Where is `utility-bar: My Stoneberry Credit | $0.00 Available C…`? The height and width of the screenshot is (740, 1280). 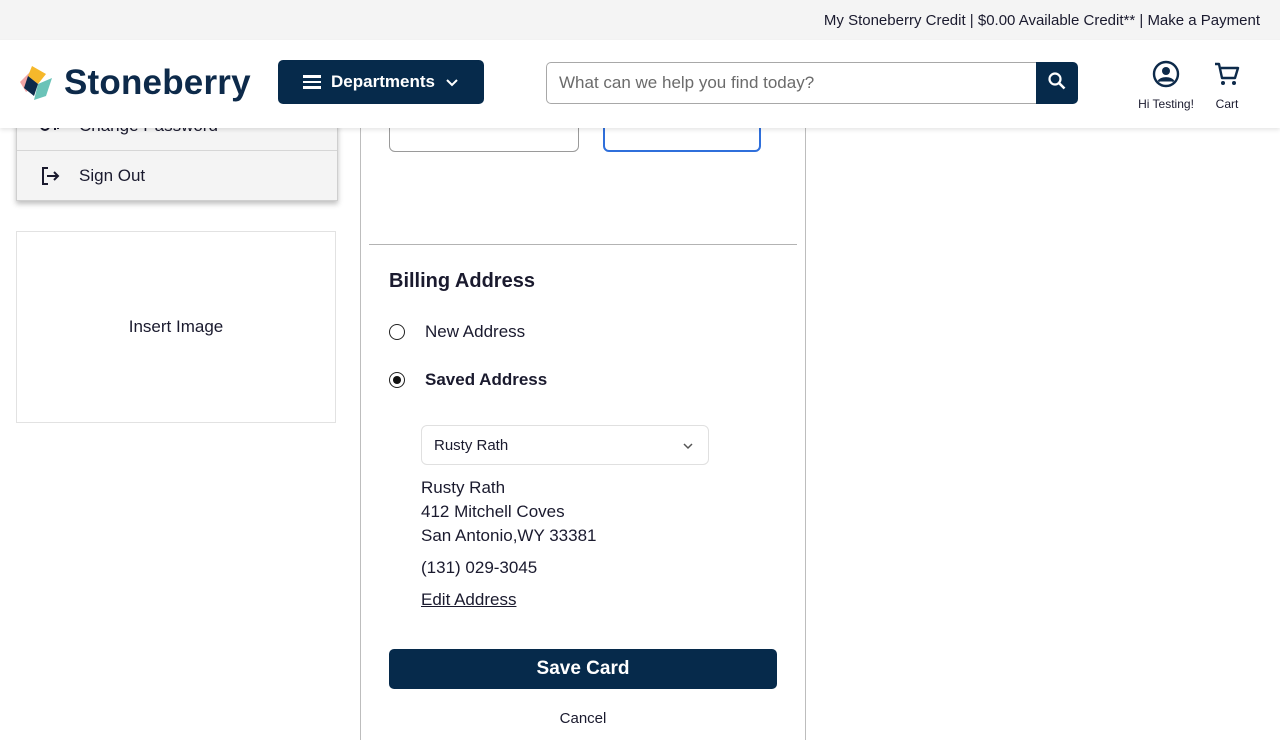
utility-bar: My Stoneberry Credit | $0.00 Available C… is located at coordinates (640, 20).